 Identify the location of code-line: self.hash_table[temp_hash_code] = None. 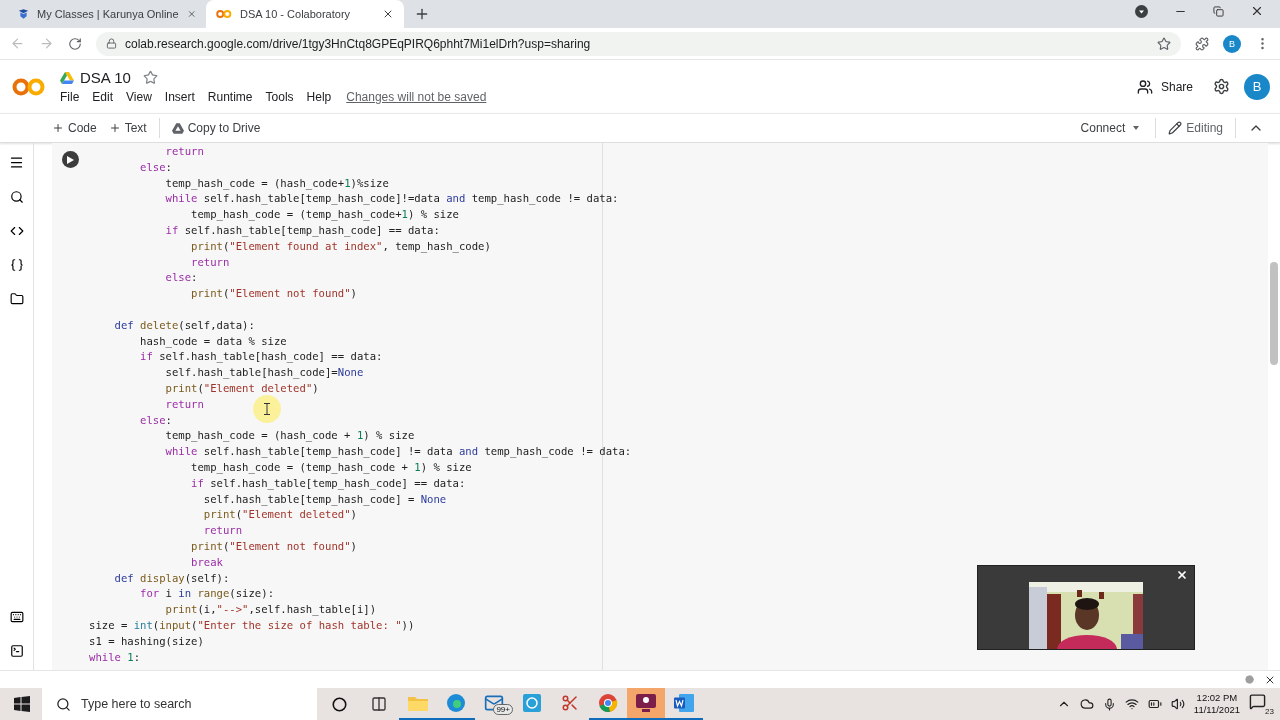
(324, 499).